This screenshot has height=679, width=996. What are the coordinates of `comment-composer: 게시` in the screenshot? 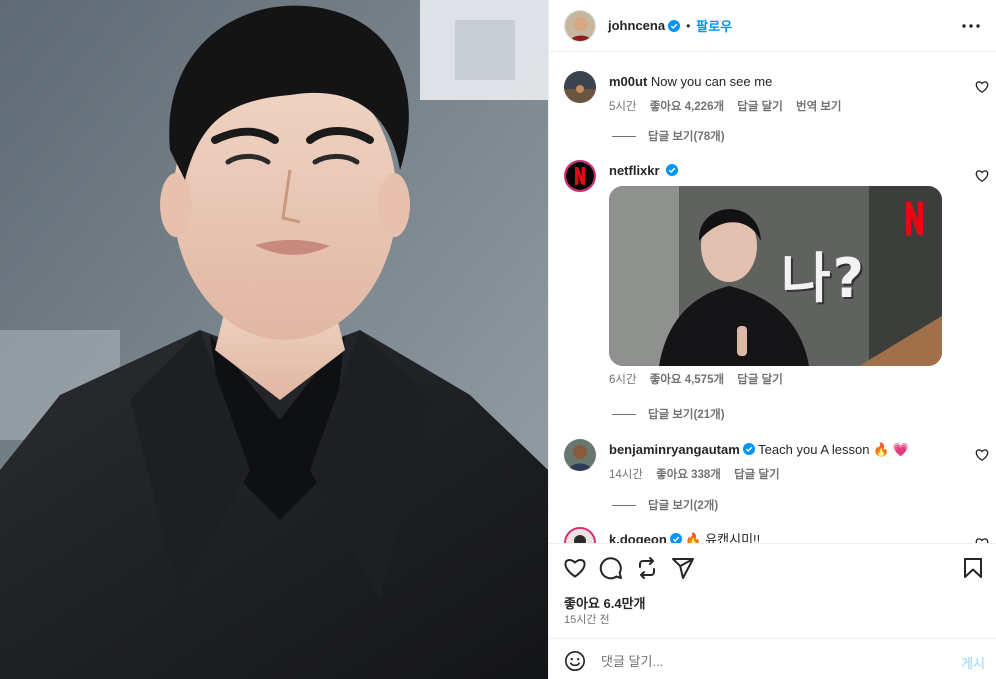 It's located at (772, 658).